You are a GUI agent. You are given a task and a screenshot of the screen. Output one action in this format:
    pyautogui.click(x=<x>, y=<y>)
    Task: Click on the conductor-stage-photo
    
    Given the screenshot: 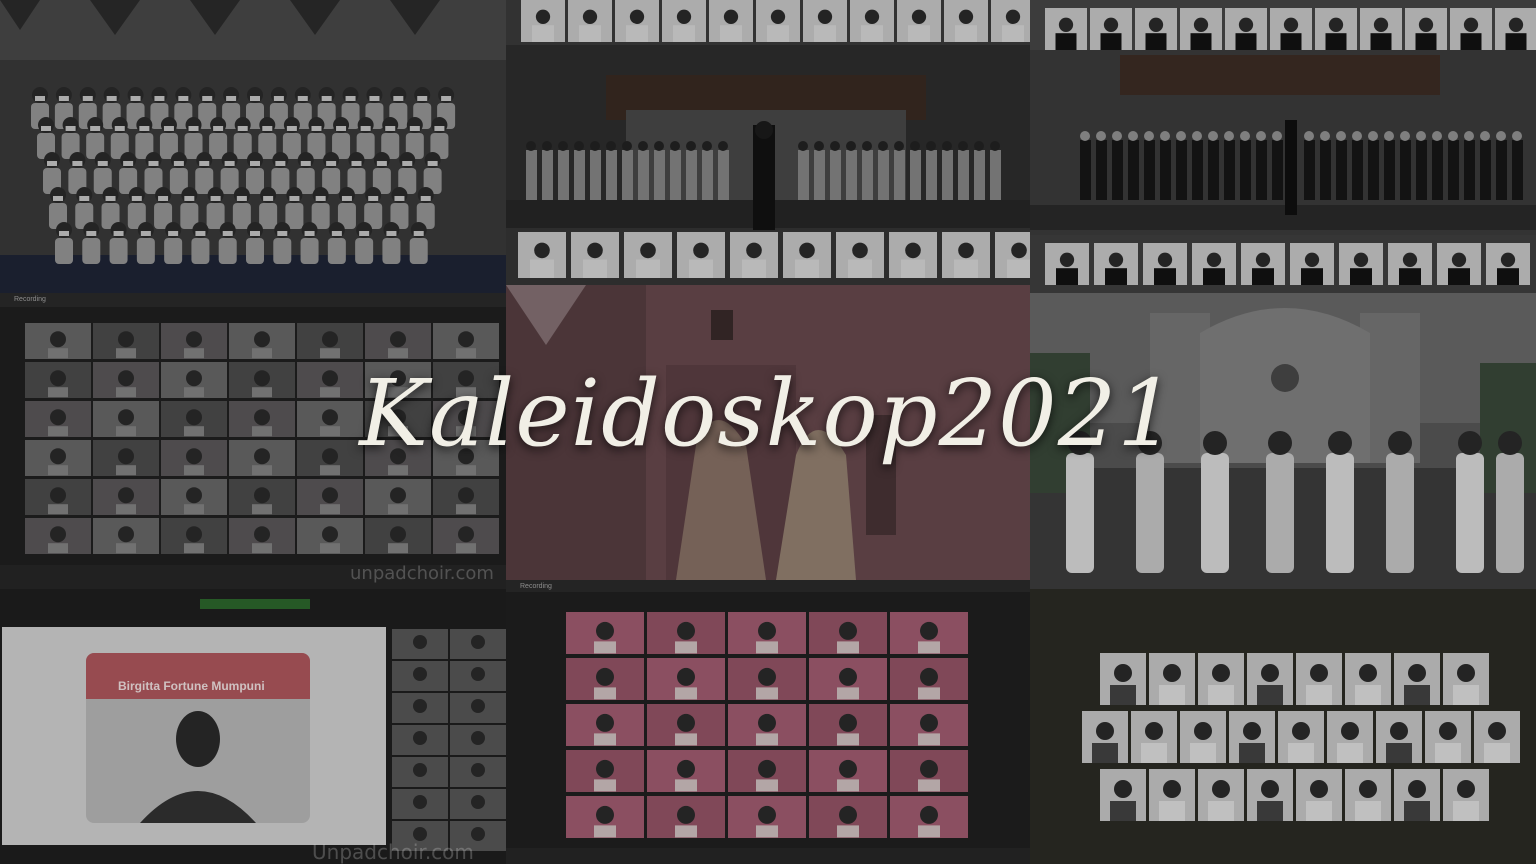 What is the action you would take?
    pyautogui.click(x=768, y=142)
    